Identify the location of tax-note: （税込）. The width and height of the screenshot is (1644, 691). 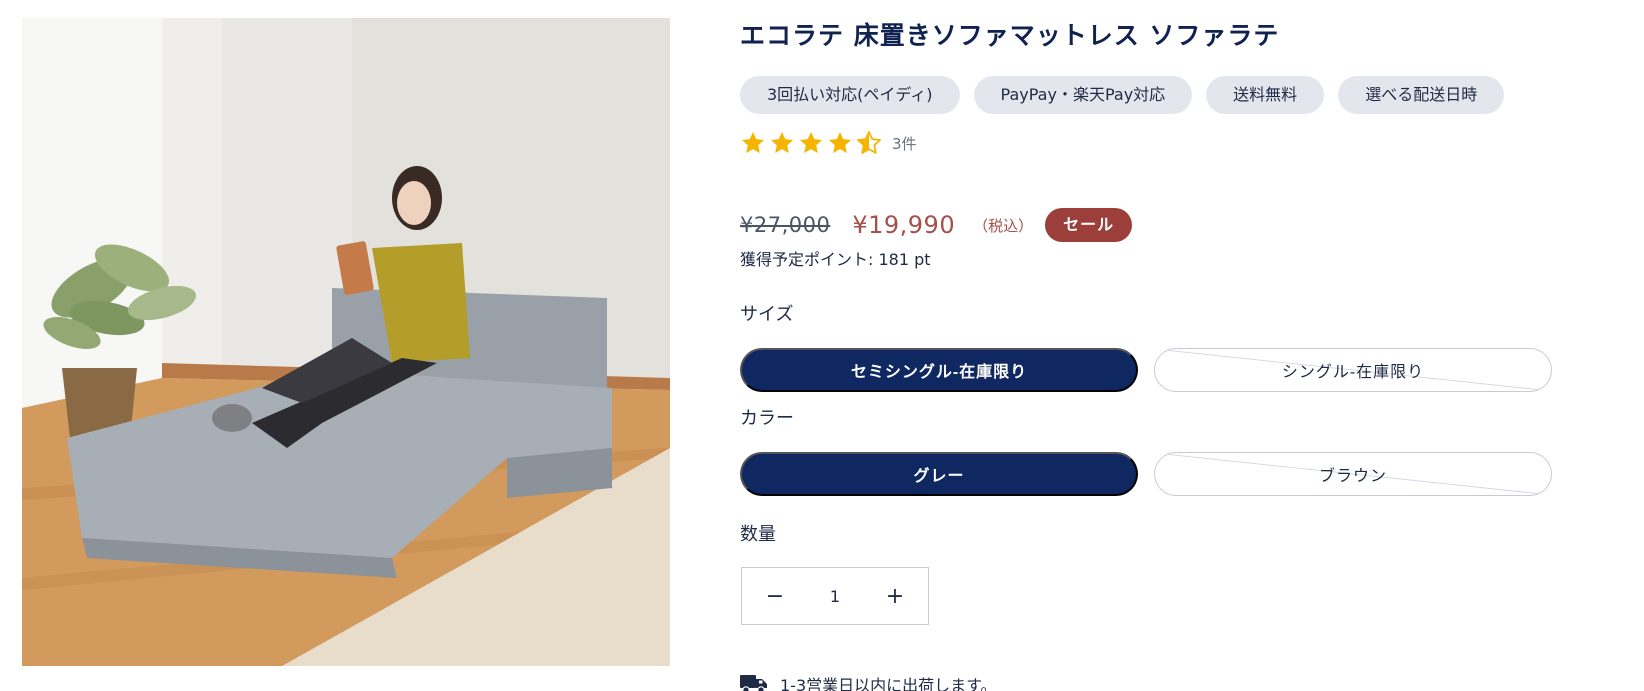
(1003, 225).